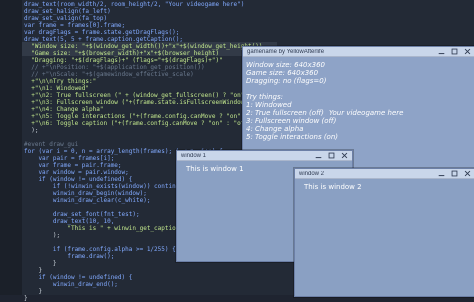 Image resolution: width=474 pixels, height=302 pixels. Describe the element at coordinates (66, 18) in the screenshot. I see `code-line: draw_set_valign(fa_top)` at that location.